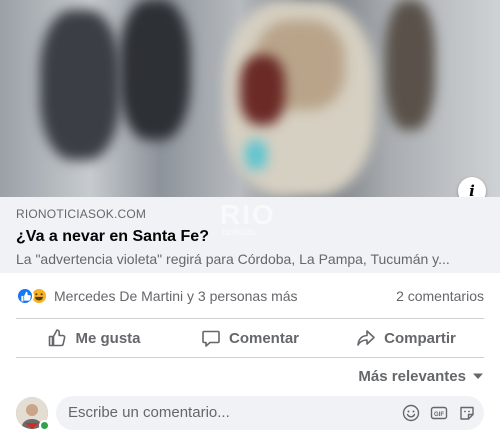  I want to click on share-button: Compartir, so click(406, 338).